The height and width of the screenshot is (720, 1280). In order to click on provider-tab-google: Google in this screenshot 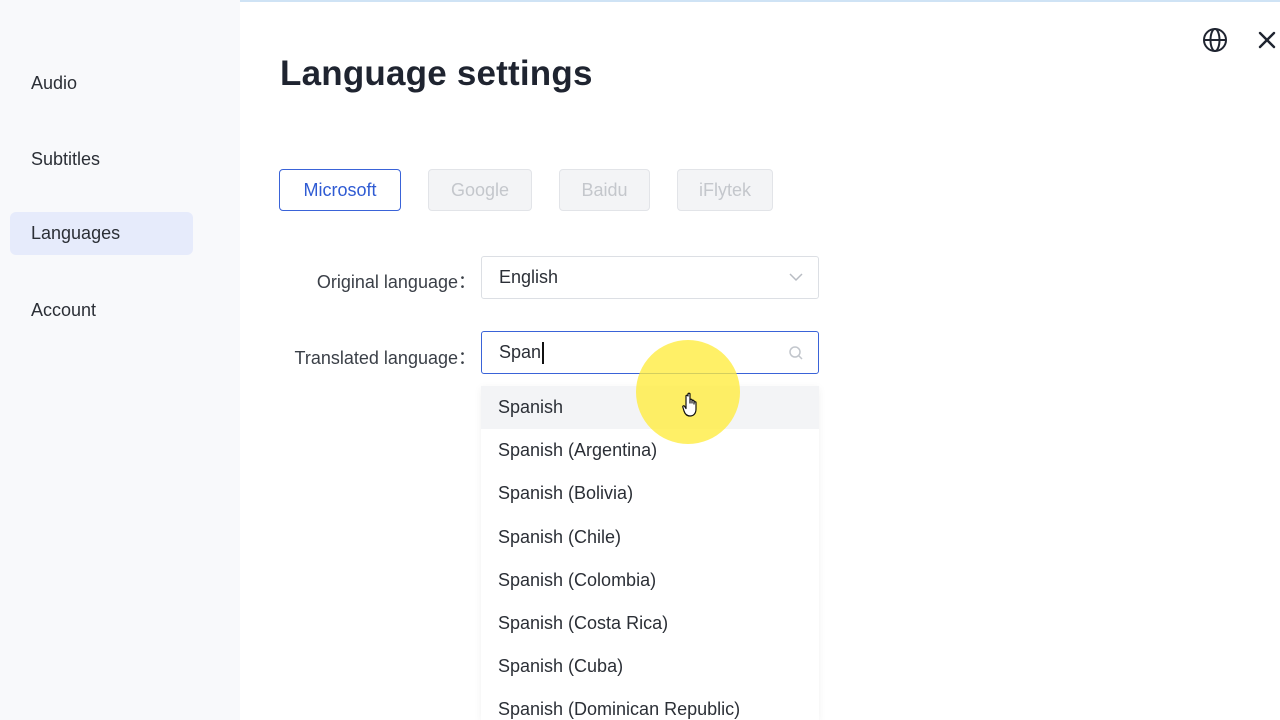, I will do `click(480, 190)`.